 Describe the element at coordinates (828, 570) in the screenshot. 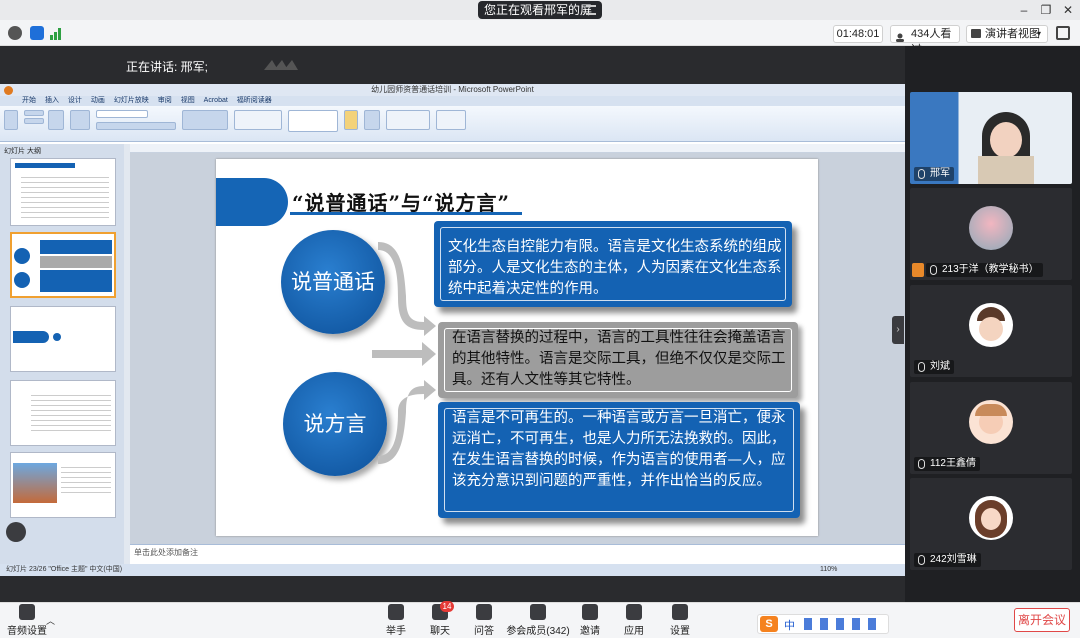

I see `zoom-level: 110%` at that location.